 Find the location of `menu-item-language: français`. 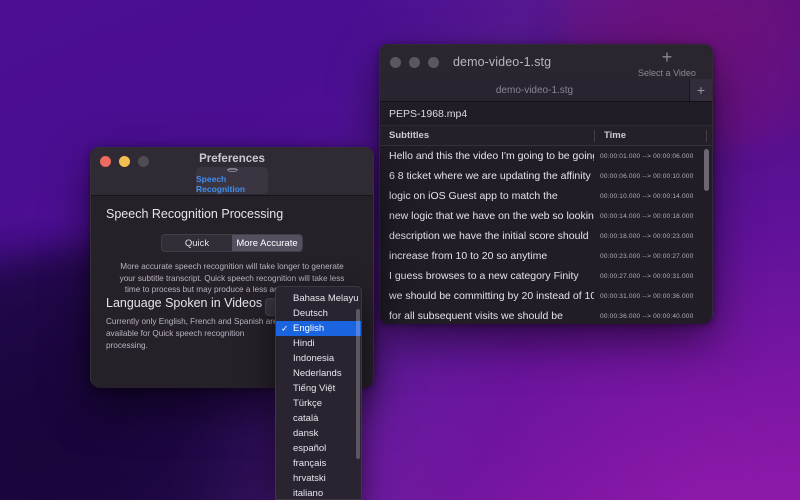

menu-item-language: français is located at coordinates (318, 463).